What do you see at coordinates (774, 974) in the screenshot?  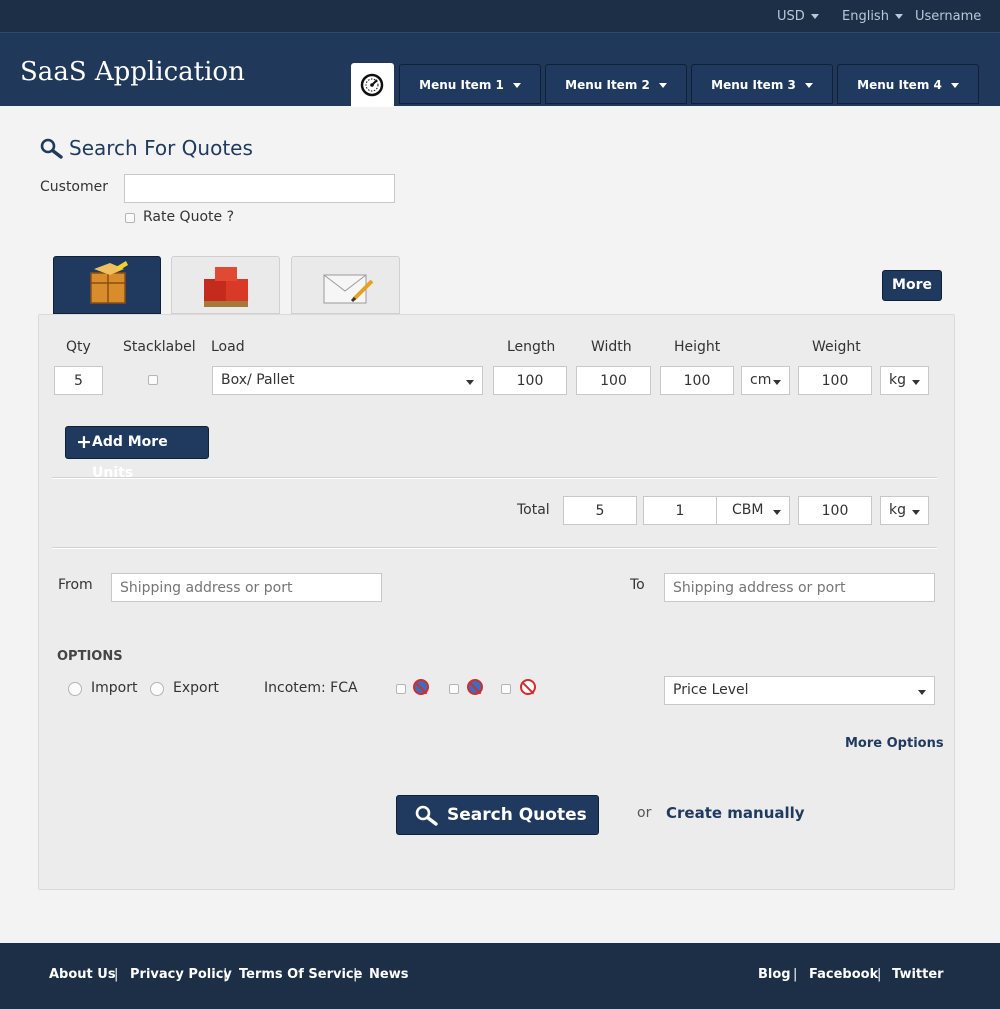 I see `footer-link-blog: Blog` at bounding box center [774, 974].